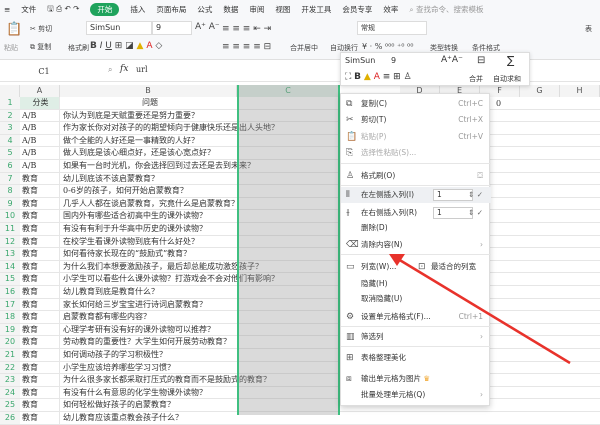 The width and height of the screenshot is (600, 425). I want to click on arrow-shaft, so click(484, 311).